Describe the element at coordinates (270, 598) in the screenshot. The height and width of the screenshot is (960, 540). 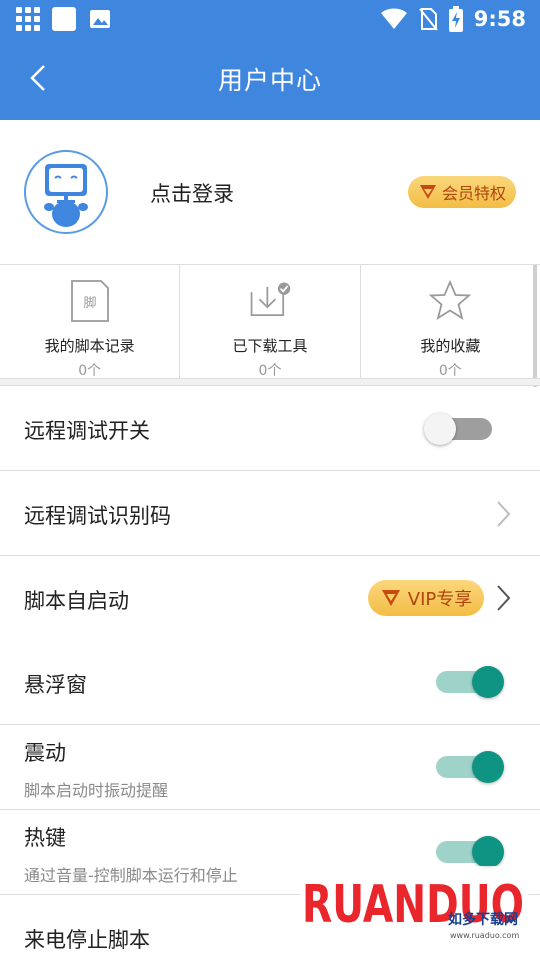
I see `row-script-autostart: 脚本自启动 VIP专享` at that location.